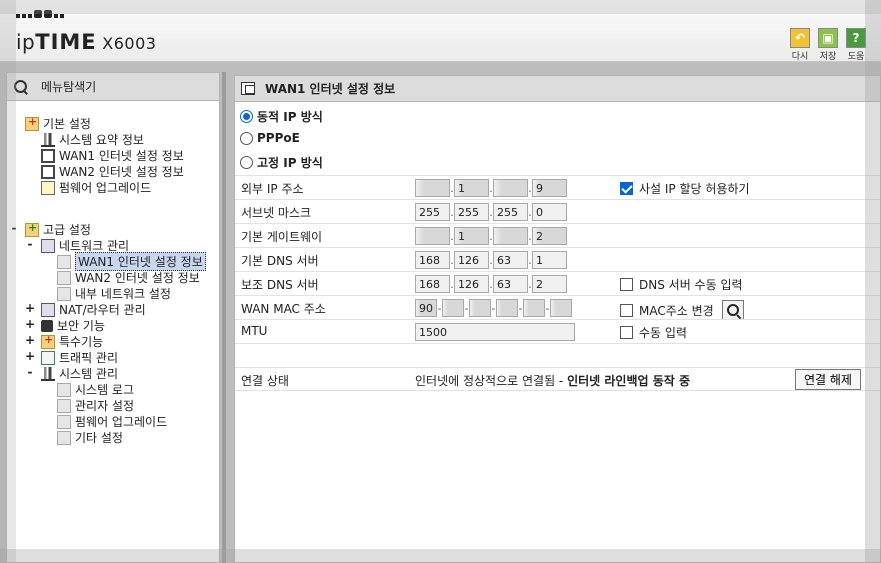 Image resolution: width=881 pixels, height=563 pixels. I want to click on mac-search-button, so click(732, 310).